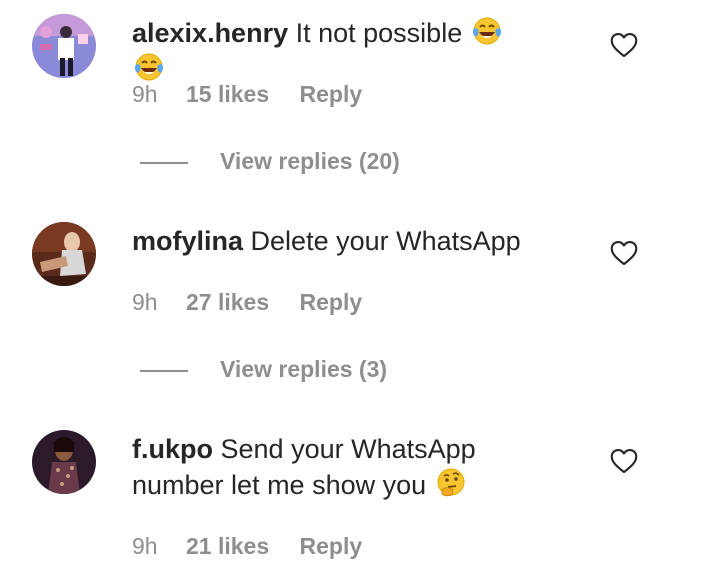 The image size is (720, 574). What do you see at coordinates (451, 483) in the screenshot?
I see `thinking-face-emoji` at bounding box center [451, 483].